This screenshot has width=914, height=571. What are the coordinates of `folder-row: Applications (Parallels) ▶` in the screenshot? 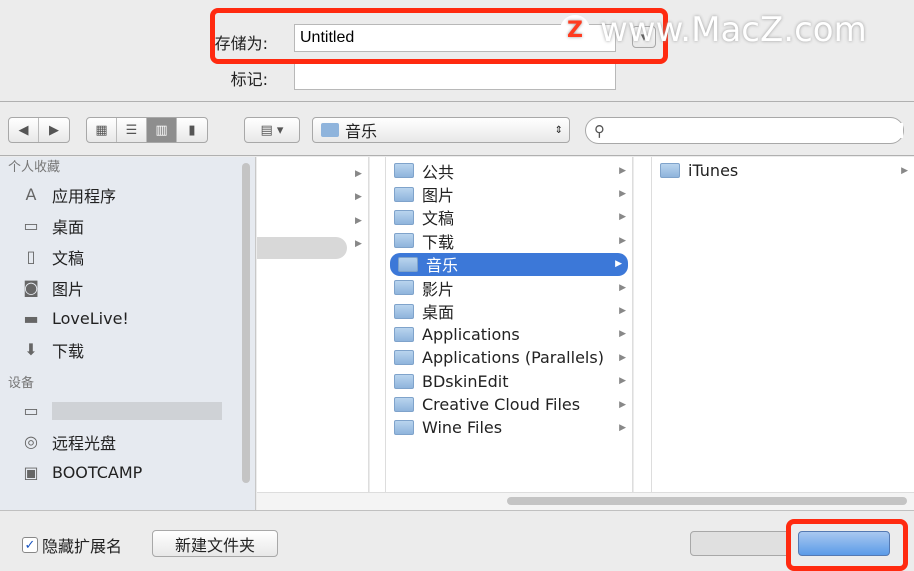 It's located at (509, 357).